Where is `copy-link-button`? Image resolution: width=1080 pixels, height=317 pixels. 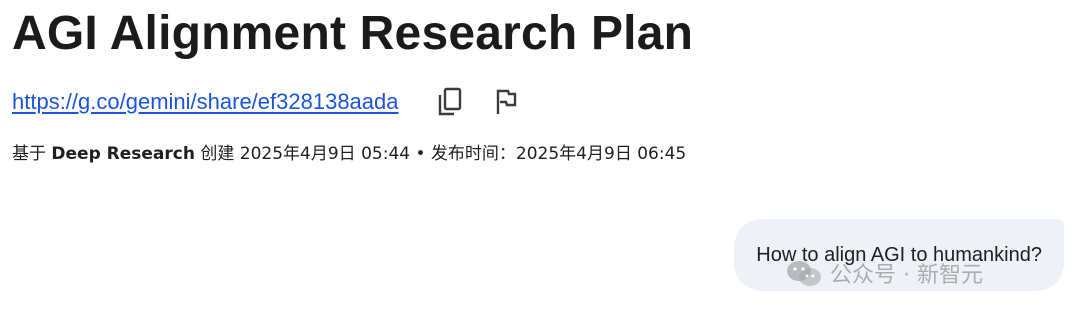
copy-link-button is located at coordinates (450, 102).